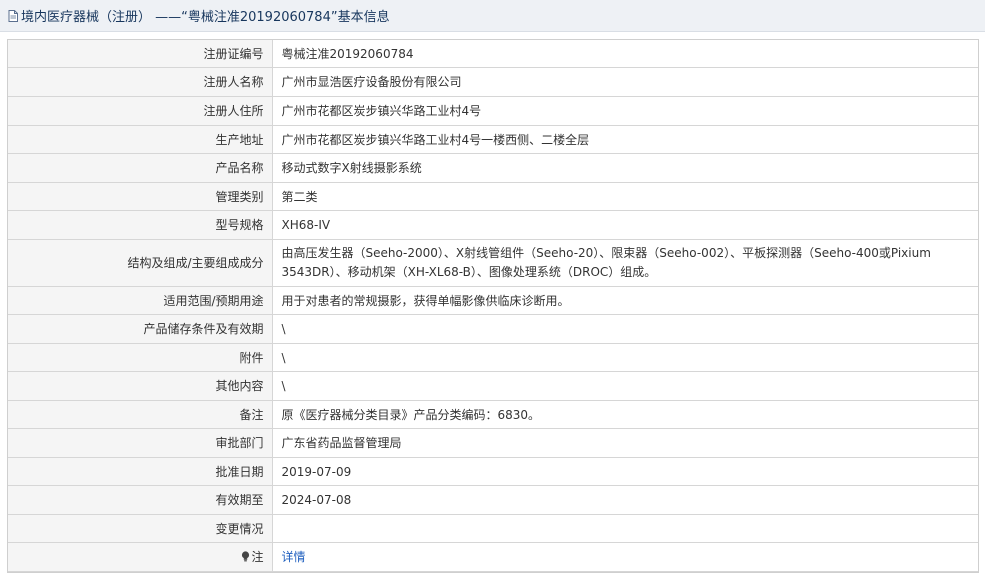  Describe the element at coordinates (625, 414) in the screenshot. I see `row-value: 原《医疗器械分类目录》产品分类编码：6830。` at that location.